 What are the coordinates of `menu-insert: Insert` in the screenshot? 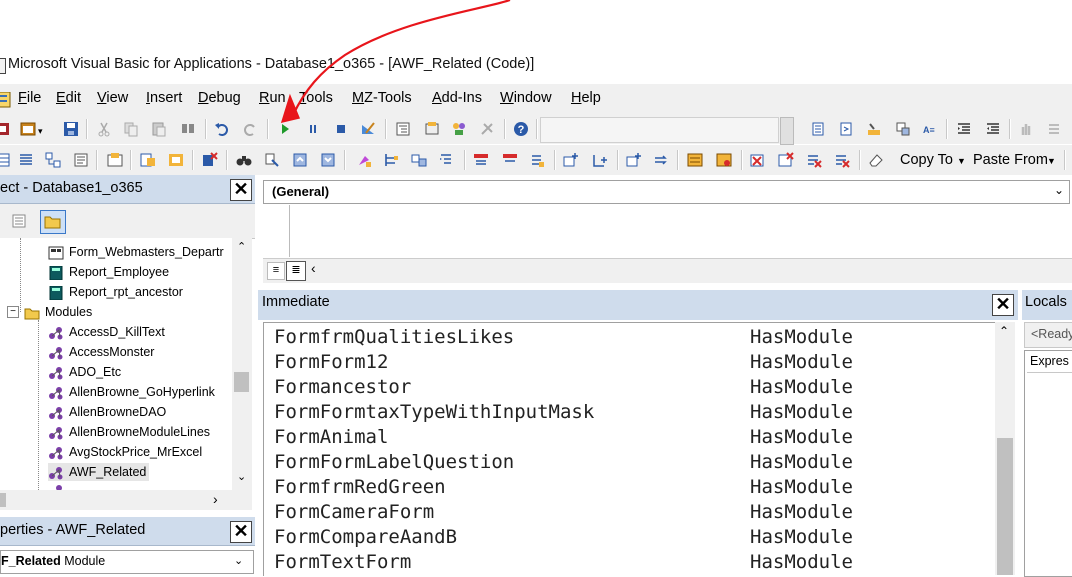 It's located at (164, 98).